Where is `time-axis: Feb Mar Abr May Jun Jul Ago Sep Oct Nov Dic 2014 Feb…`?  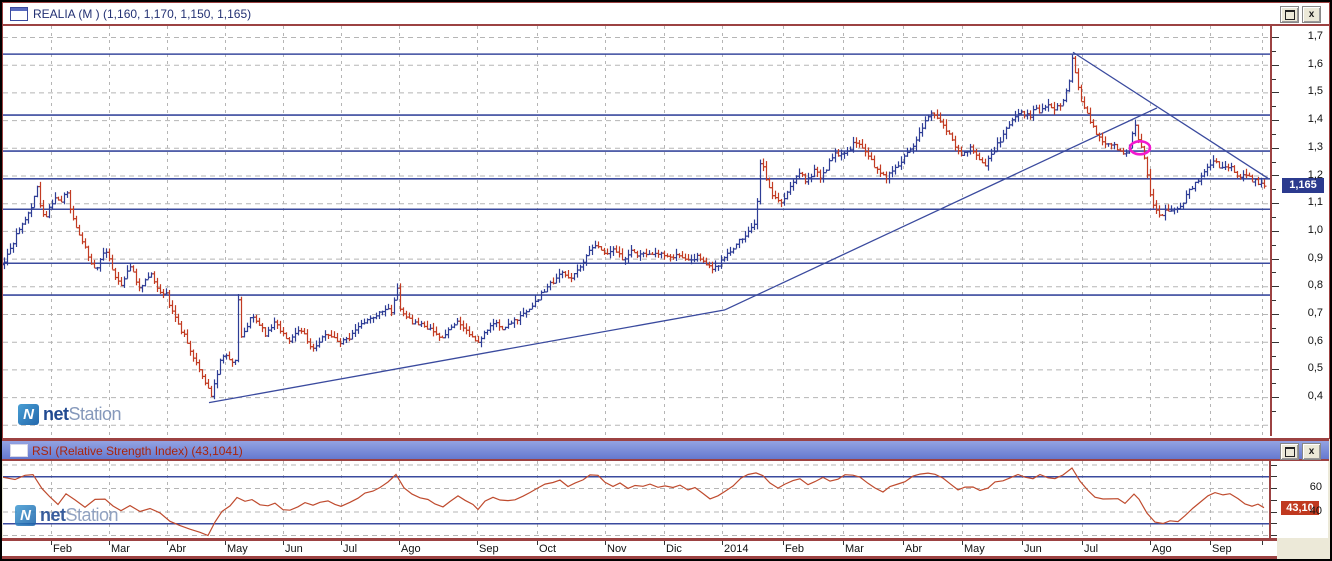
time-axis: Feb Mar Abr May Jun Jul Ago Sep Oct Nov Dic 2014 Feb… is located at coordinates (639, 548).